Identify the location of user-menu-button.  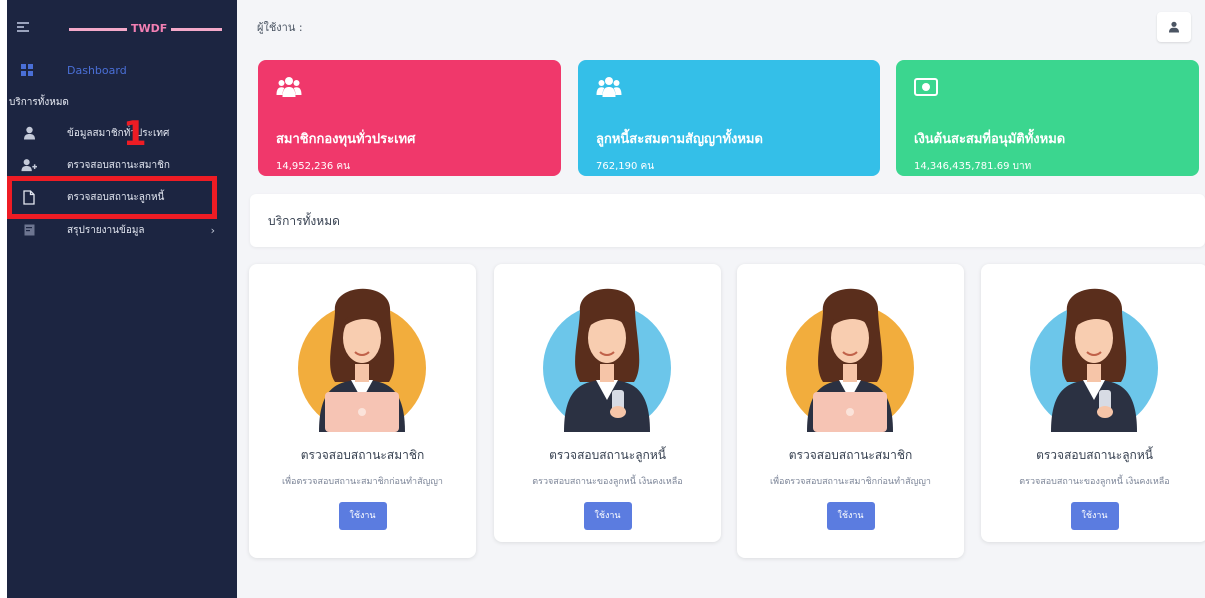
(1174, 27).